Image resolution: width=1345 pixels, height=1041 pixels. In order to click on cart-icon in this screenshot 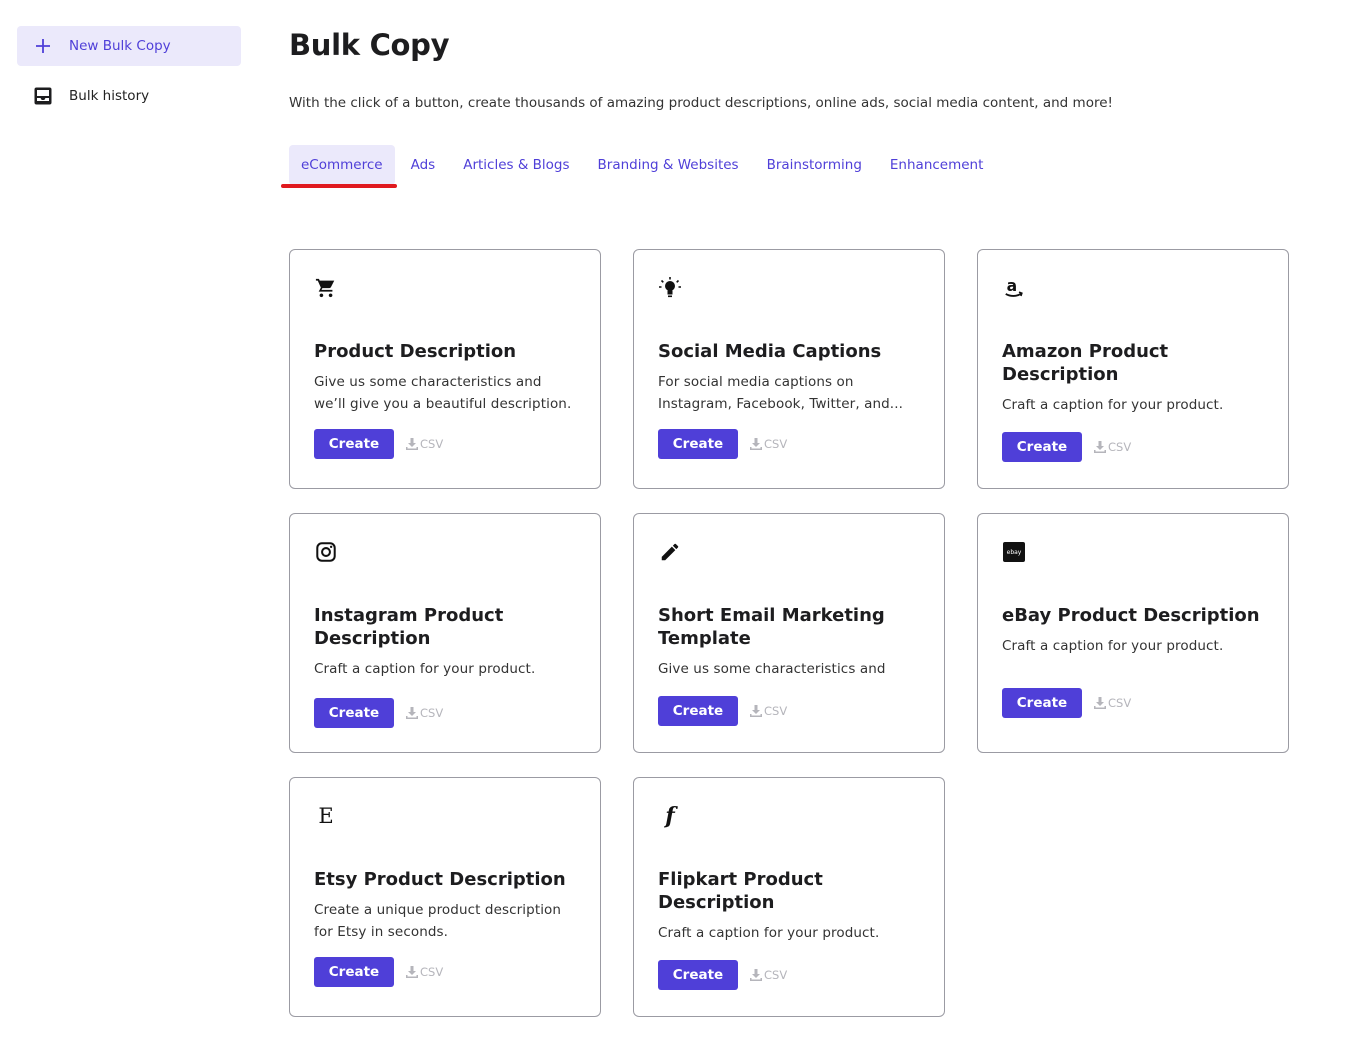, I will do `click(326, 288)`.